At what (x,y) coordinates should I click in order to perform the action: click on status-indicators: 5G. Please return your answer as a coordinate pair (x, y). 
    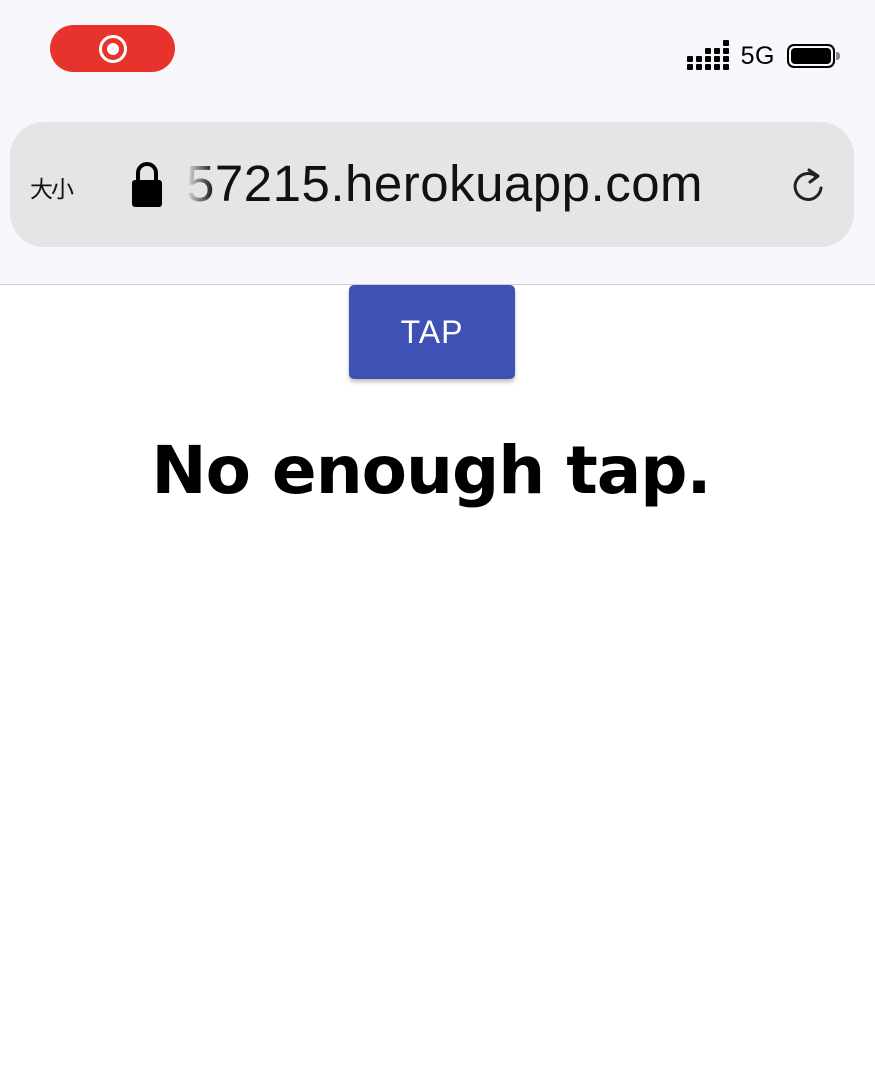
    Looking at the image, I should click on (763, 56).